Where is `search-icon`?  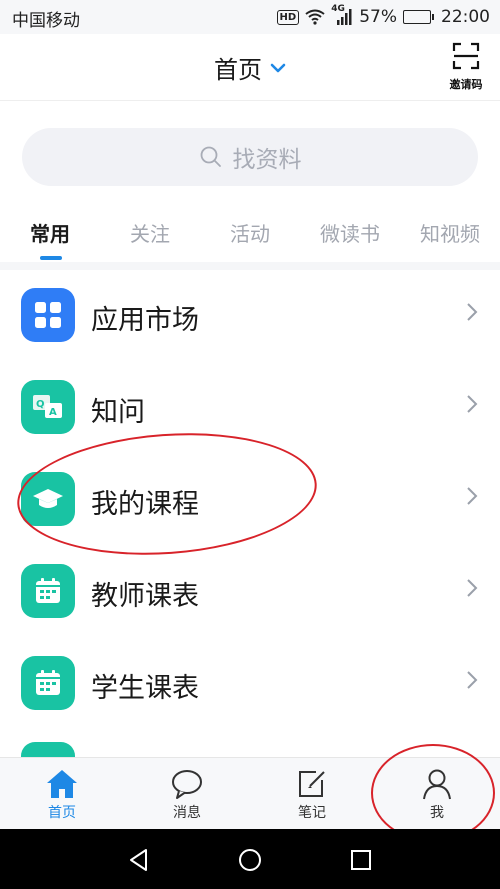
search-icon is located at coordinates (210, 156).